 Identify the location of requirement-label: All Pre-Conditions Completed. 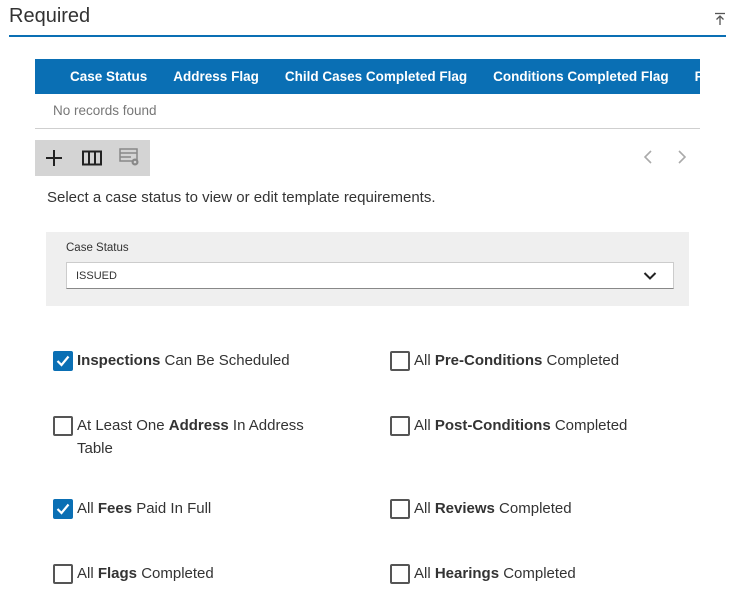
(516, 360).